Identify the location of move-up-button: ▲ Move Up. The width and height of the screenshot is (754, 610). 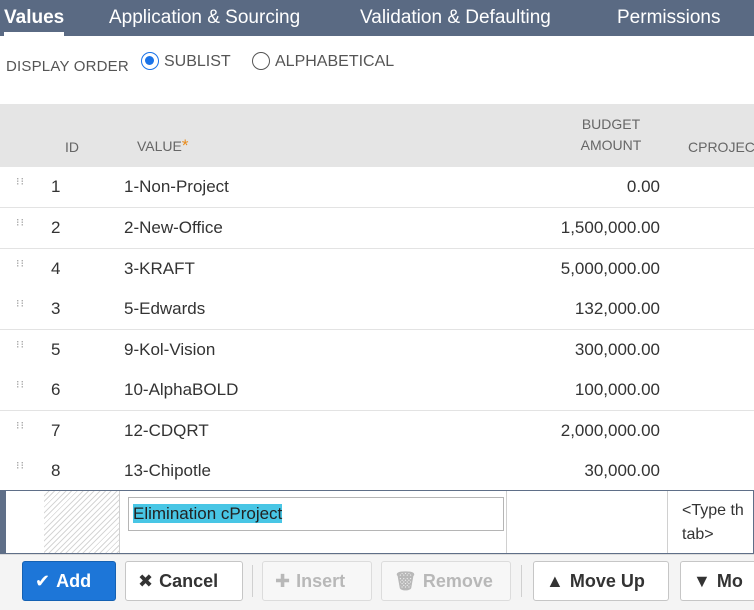
(601, 581).